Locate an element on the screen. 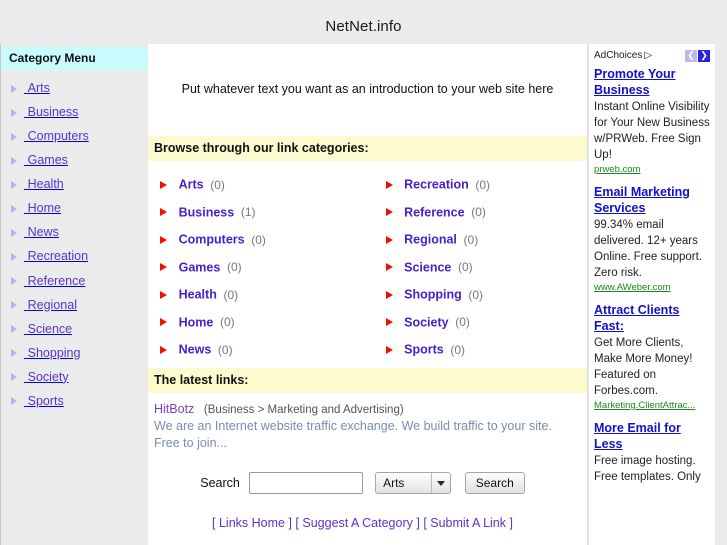 This screenshot has width=727, height=545. ad-url: prweb.com is located at coordinates (652, 169).